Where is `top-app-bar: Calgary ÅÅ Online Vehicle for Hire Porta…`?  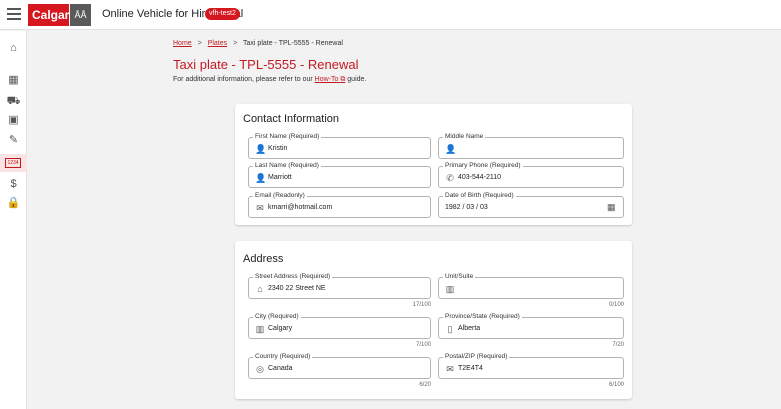 top-app-bar: Calgary ÅÅ Online Vehicle for Hire Porta… is located at coordinates (390, 15).